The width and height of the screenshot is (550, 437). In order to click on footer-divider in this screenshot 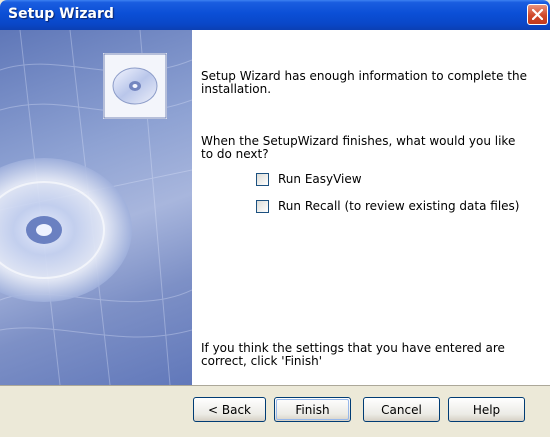, I will do `click(275, 385)`.